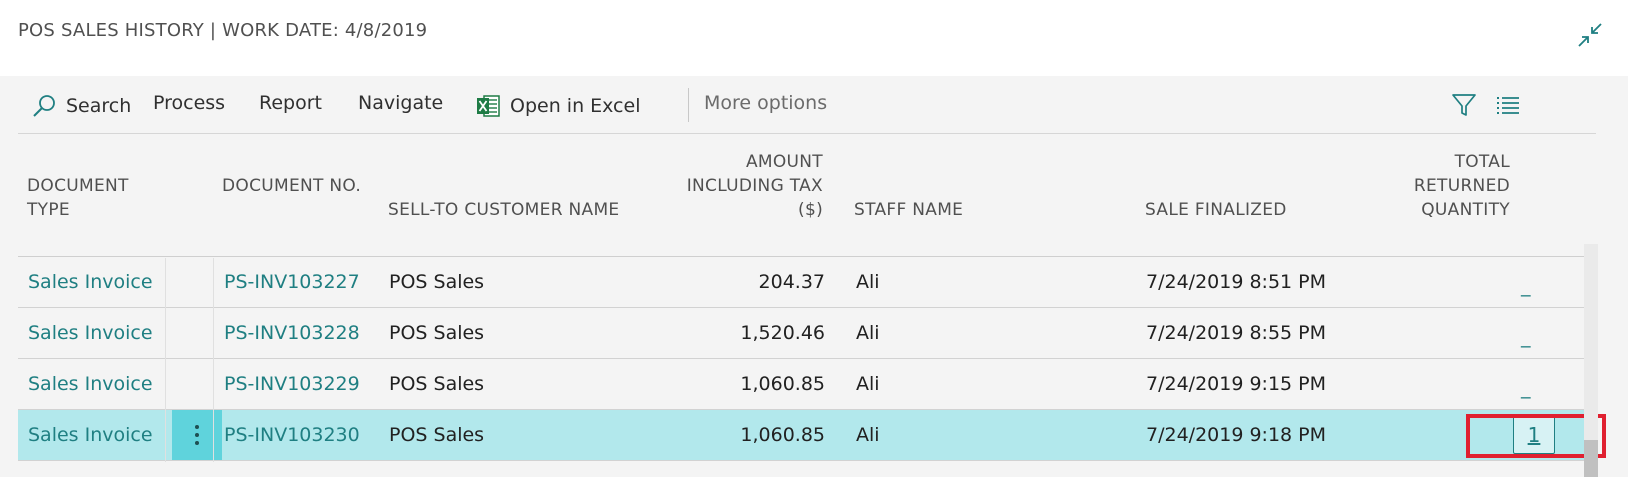  What do you see at coordinates (740, 186) in the screenshot?
I see `column-header-amount: AMOUNT INCLUDING TAX ($)` at bounding box center [740, 186].